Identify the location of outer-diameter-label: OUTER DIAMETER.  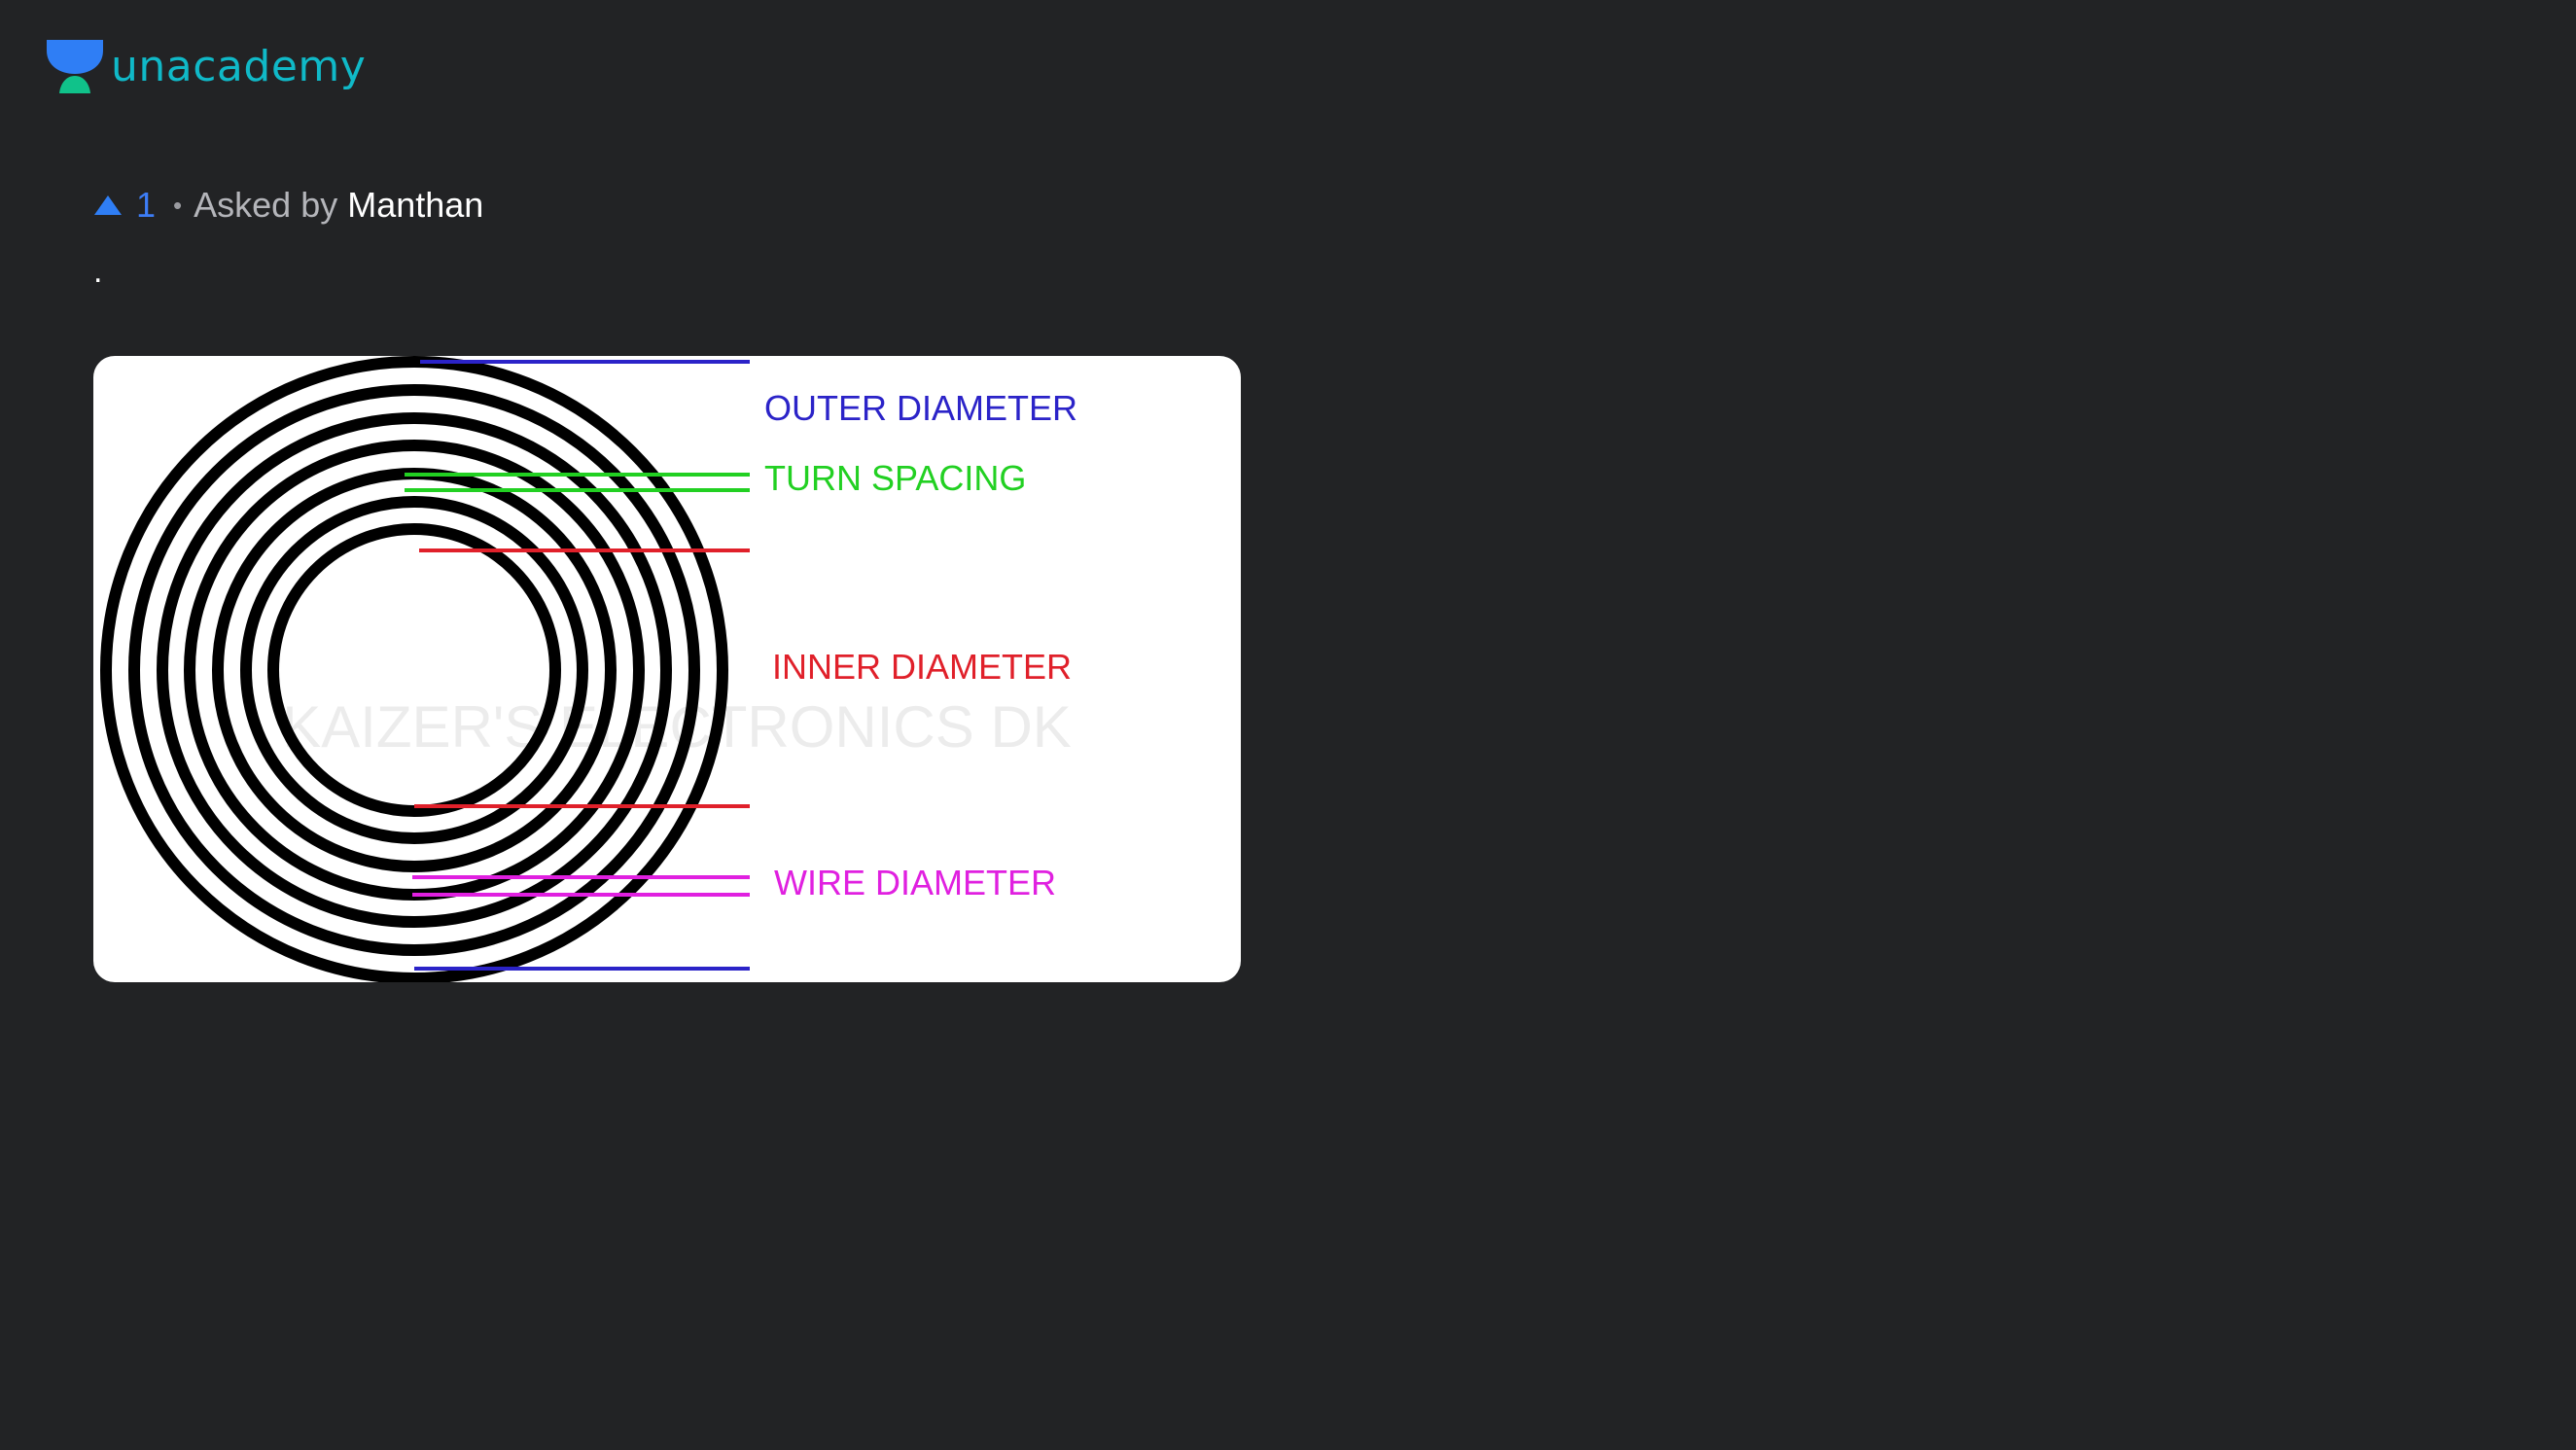
(920, 408).